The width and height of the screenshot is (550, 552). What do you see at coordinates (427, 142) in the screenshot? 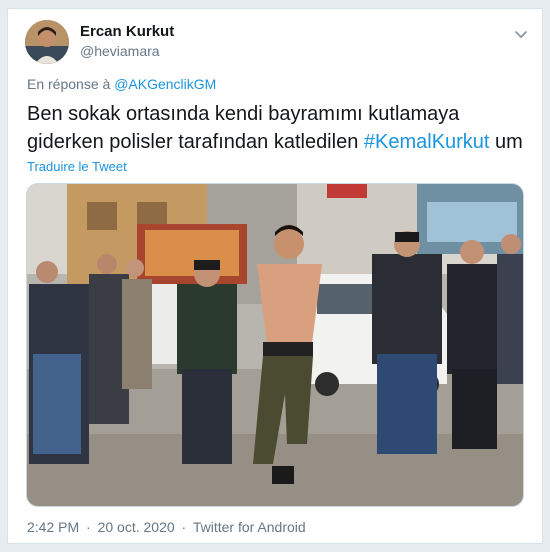
I see `hashtag-link: #KemalKurkut` at bounding box center [427, 142].